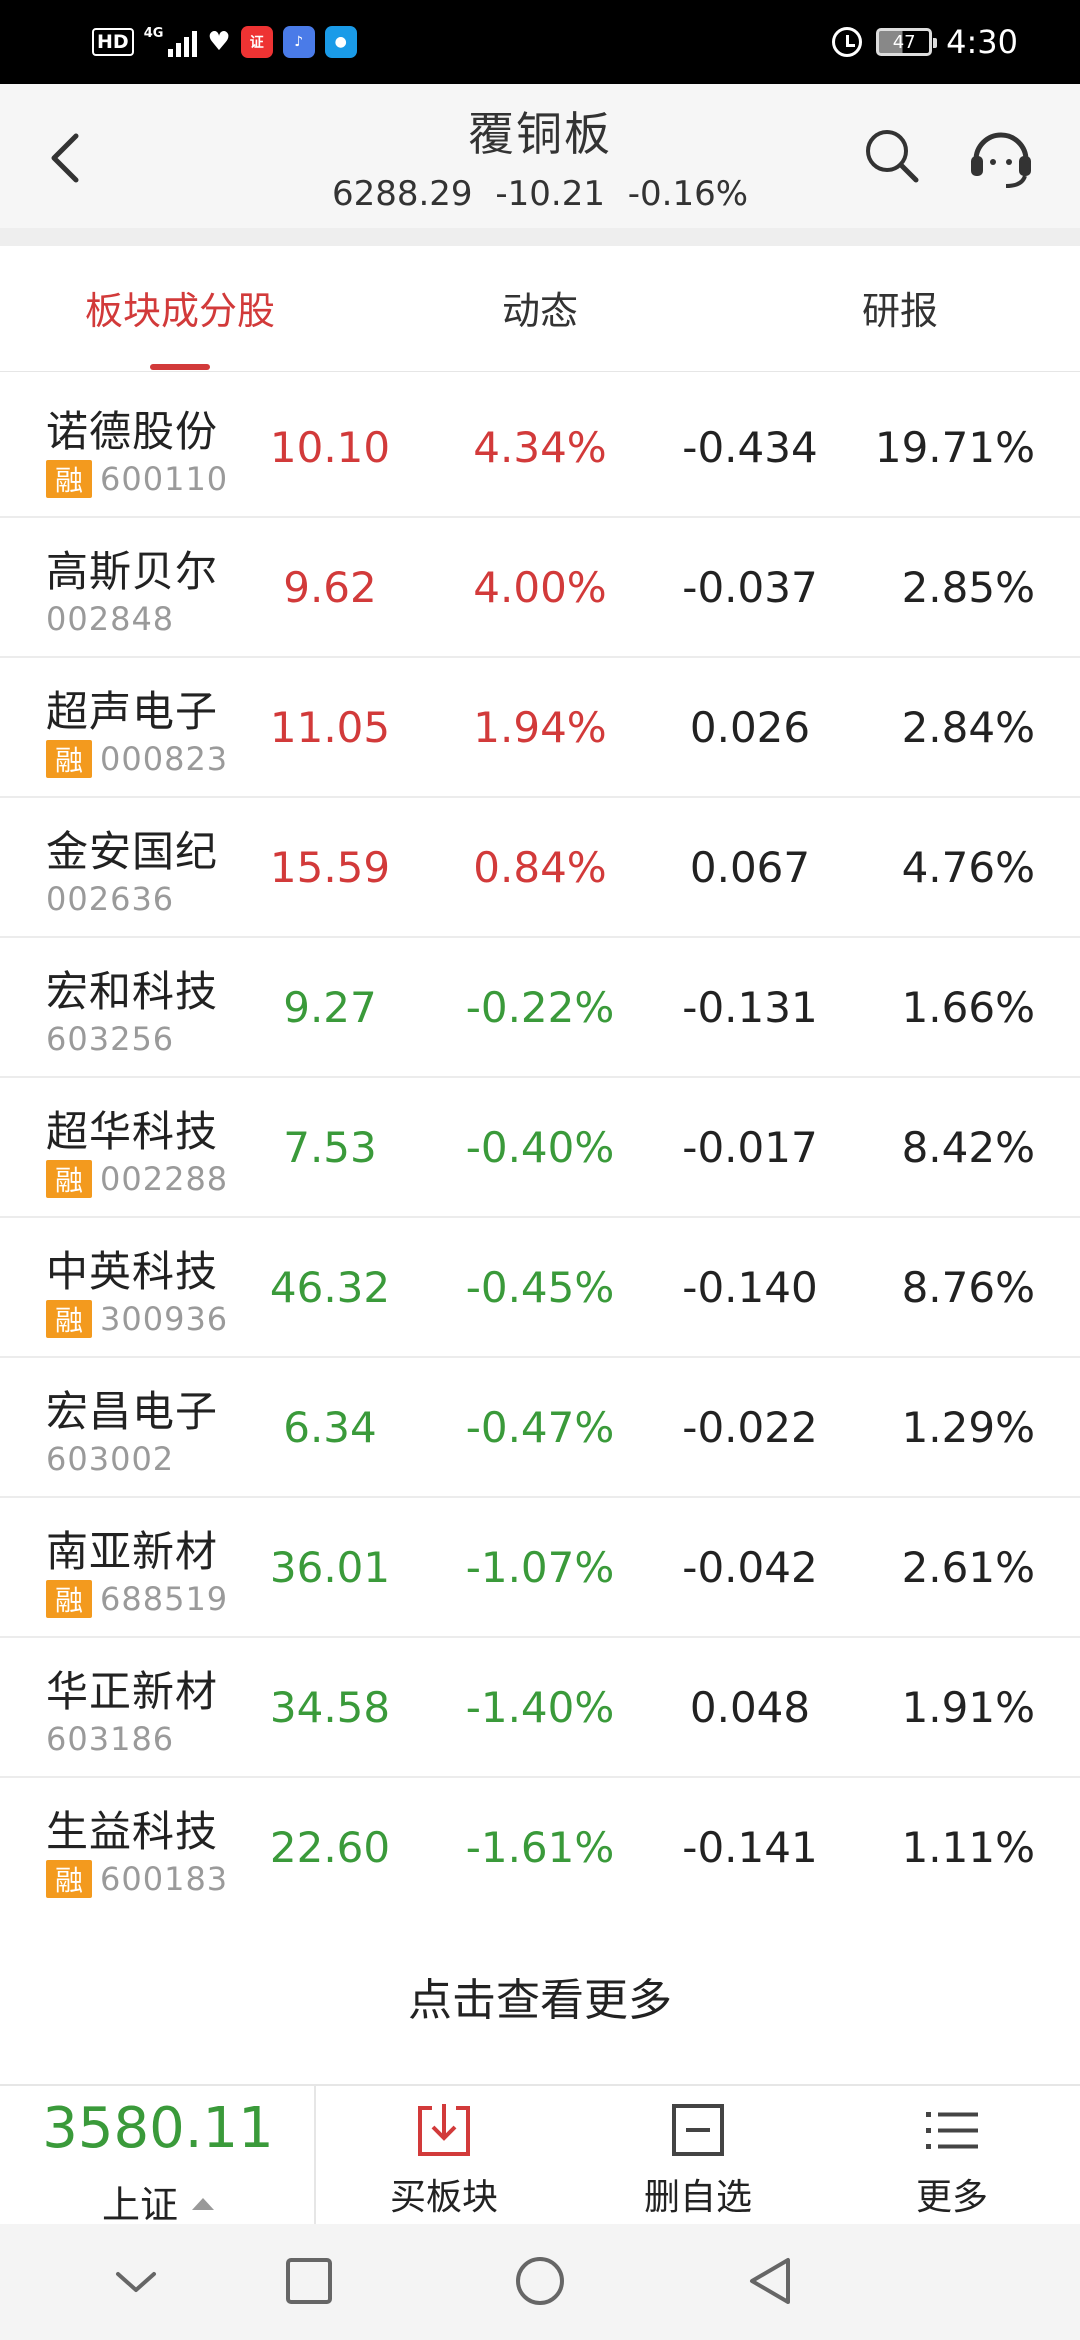 Image resolution: width=1080 pixels, height=2340 pixels. I want to click on stock-change: -1.40%, so click(540, 1707).